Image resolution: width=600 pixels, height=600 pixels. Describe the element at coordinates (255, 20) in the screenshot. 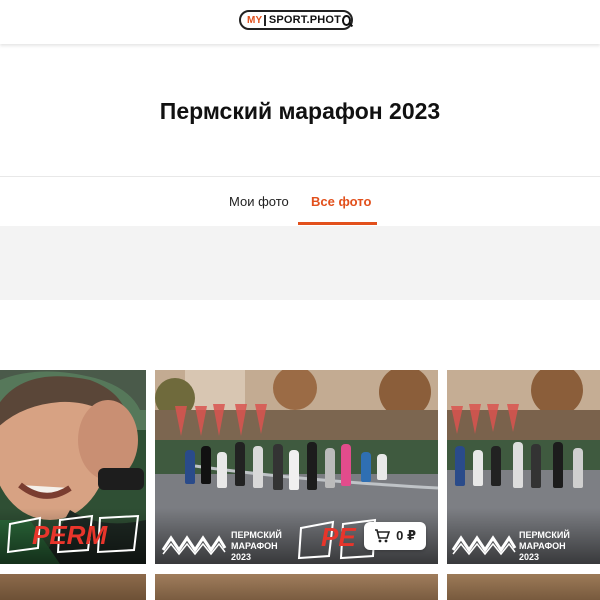

I see `logo-my: MY` at that location.